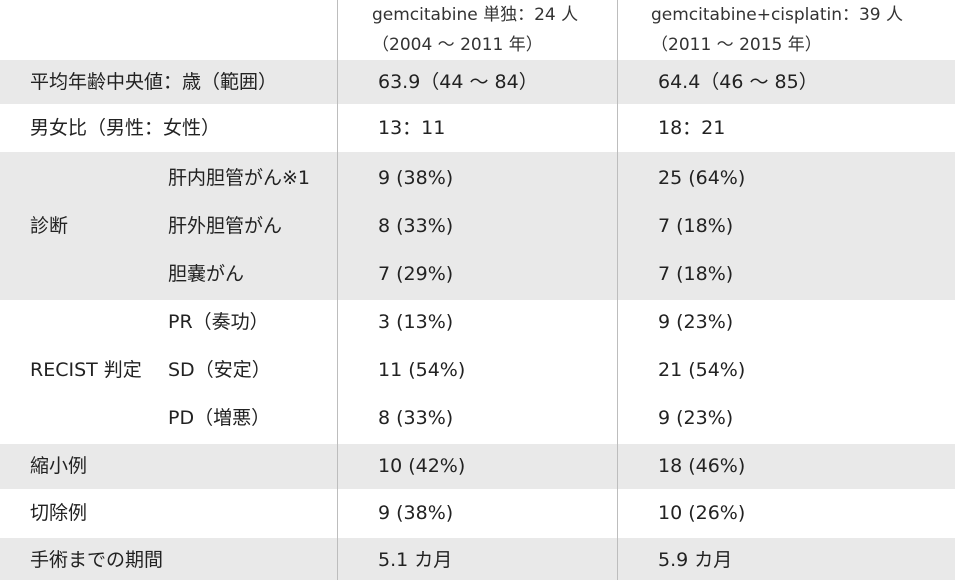  Describe the element at coordinates (416, 322) in the screenshot. I see `cell-gemcitabine: 3 (13%)` at that location.